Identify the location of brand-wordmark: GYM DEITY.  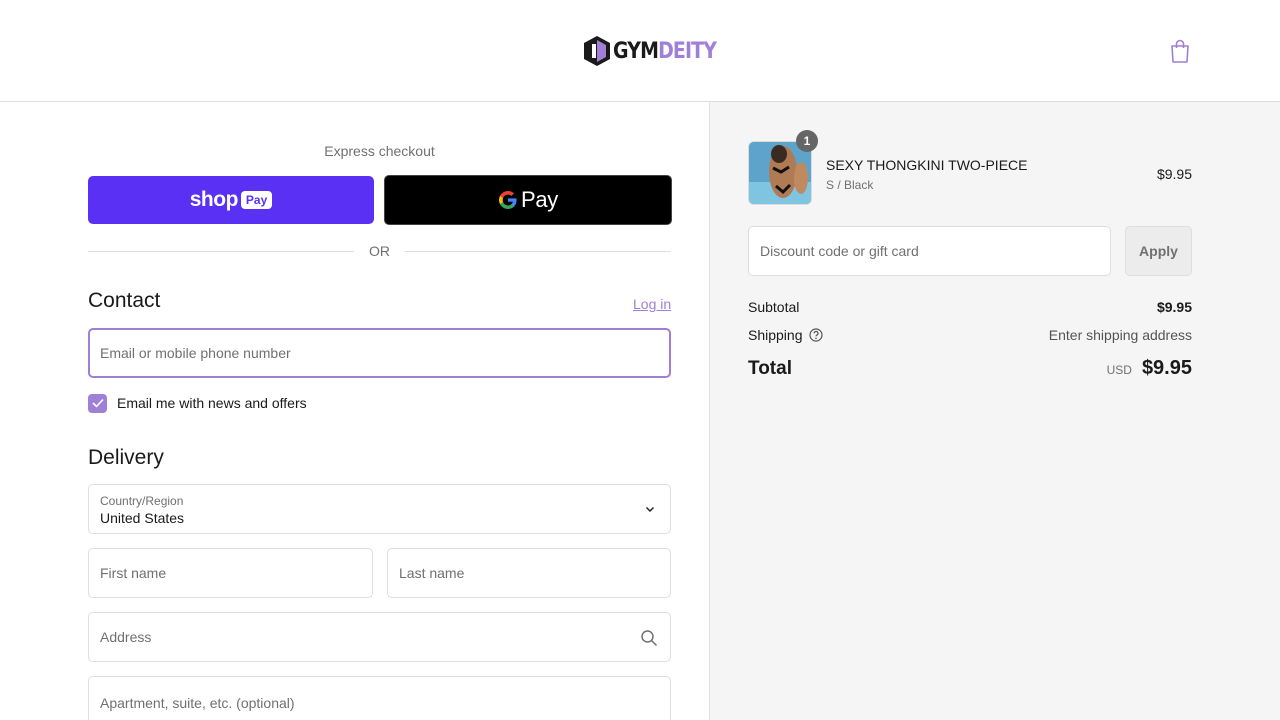
(665, 51).